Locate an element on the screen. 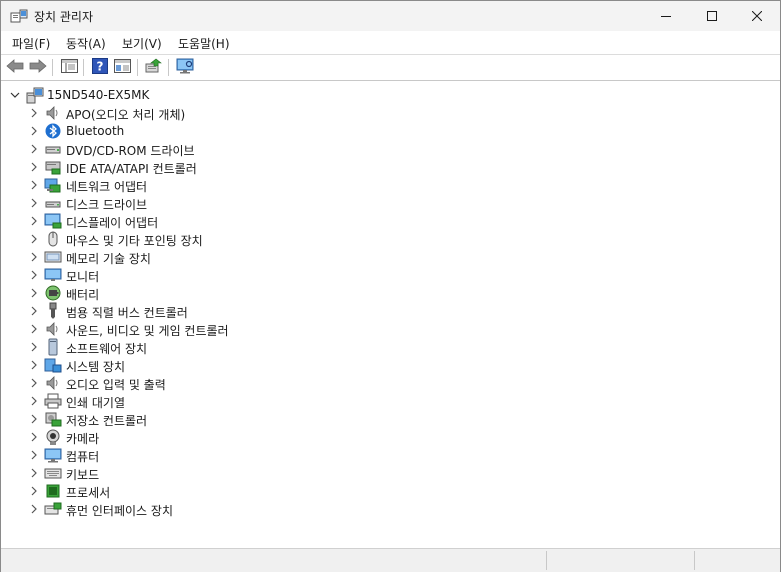 Image resolution: width=781 pixels, height=572 pixels. tree-node: 디스크 드라이브 is located at coordinates (251, 203).